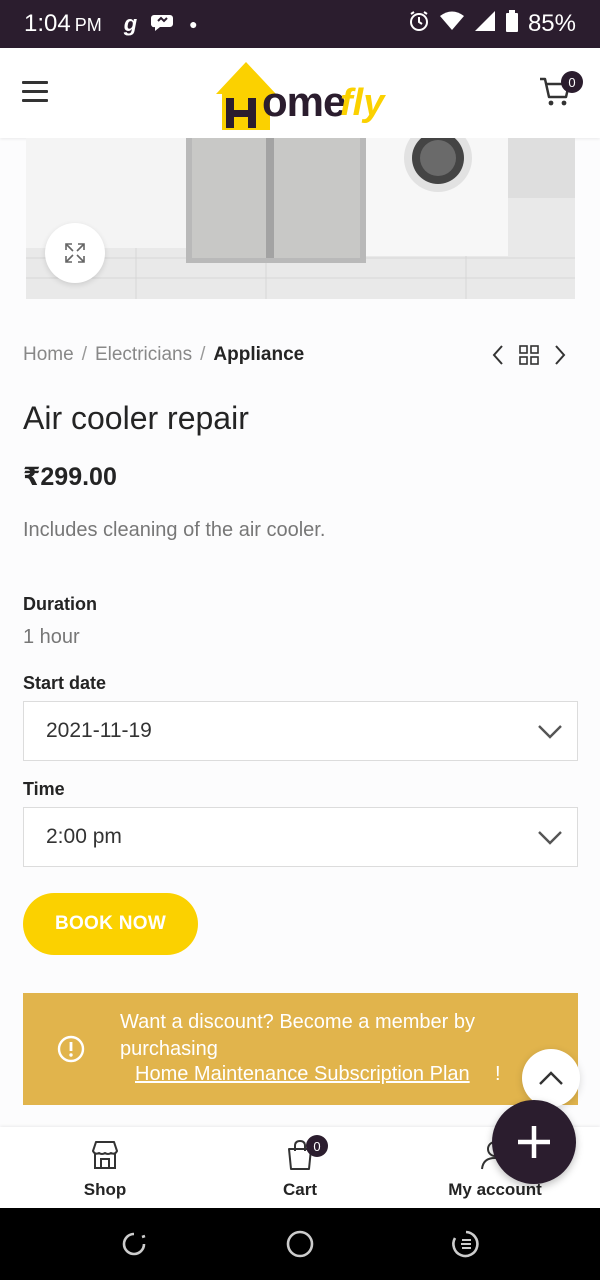 The width and height of the screenshot is (600, 1280). Describe the element at coordinates (300, 24) in the screenshot. I see `status-bar: 1:04 PM g ● 85%` at that location.